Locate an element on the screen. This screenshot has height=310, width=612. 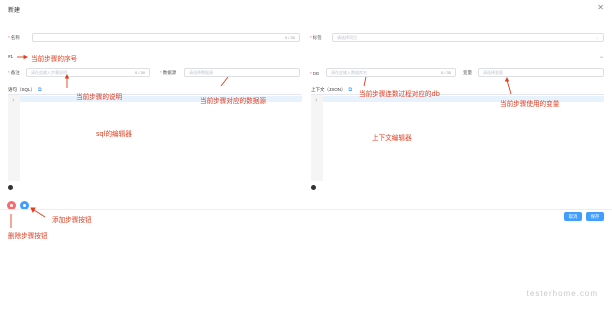
name-counter: 0 / 30 is located at coordinates (289, 37).